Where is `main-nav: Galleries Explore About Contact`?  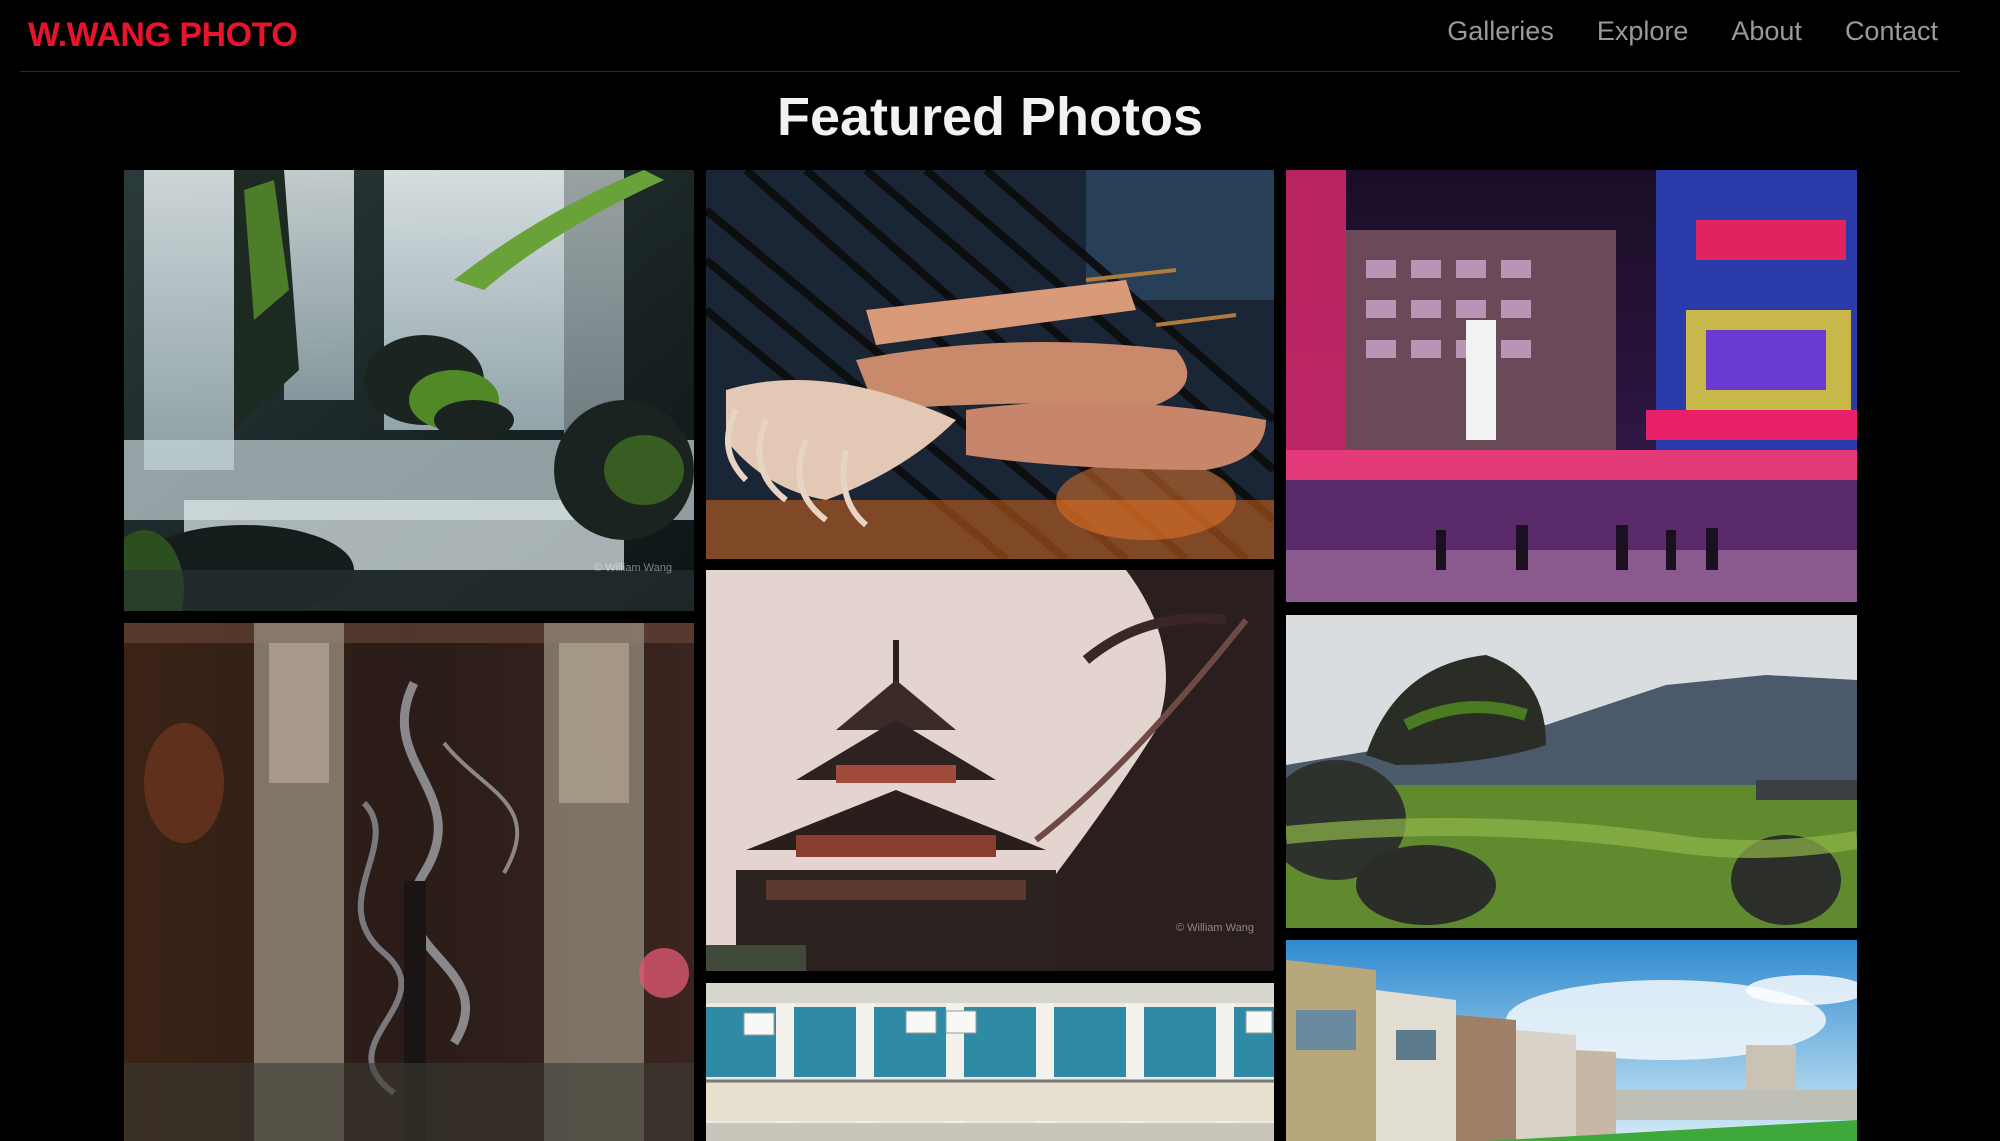 main-nav: Galleries Explore About Contact is located at coordinates (1692, 31).